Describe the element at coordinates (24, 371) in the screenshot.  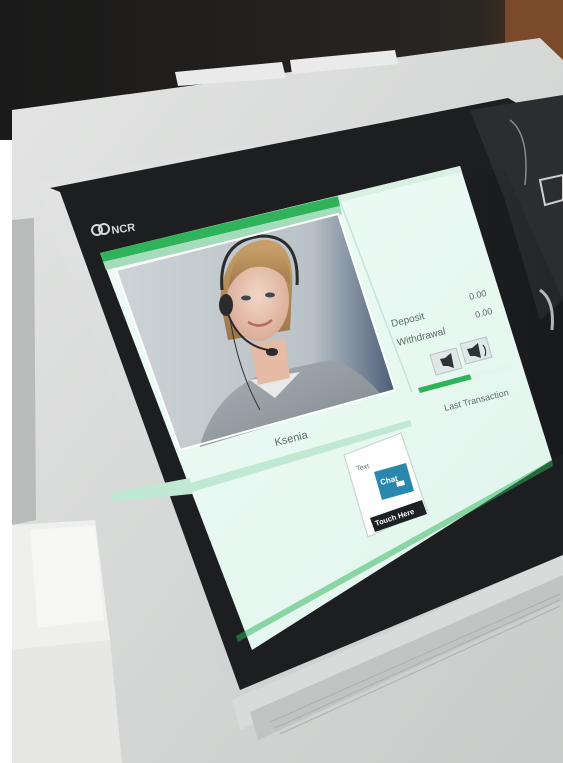
I see `side-panel` at that location.